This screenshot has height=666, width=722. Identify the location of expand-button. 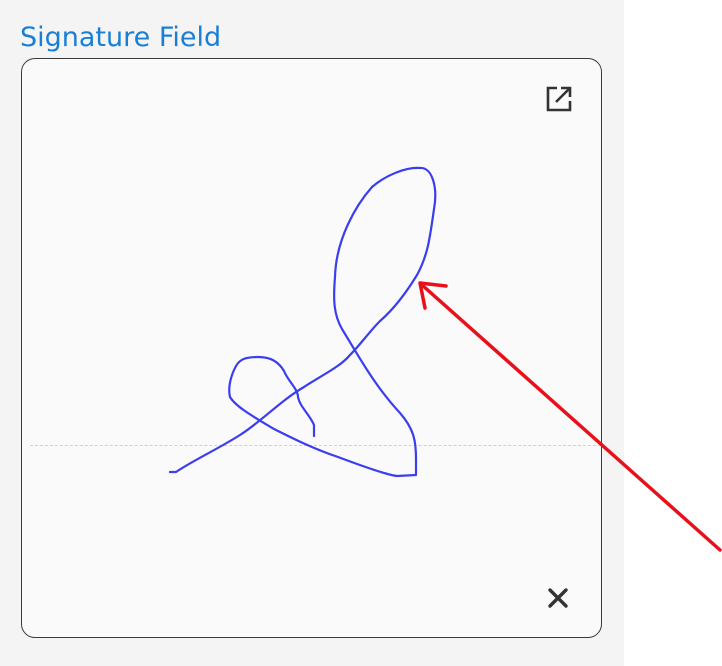
(559, 99).